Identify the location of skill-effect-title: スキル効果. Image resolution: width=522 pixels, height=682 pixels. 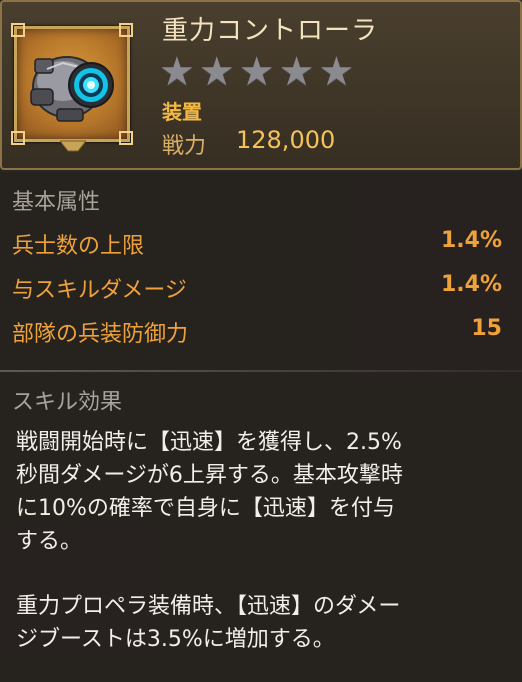
(67, 402).